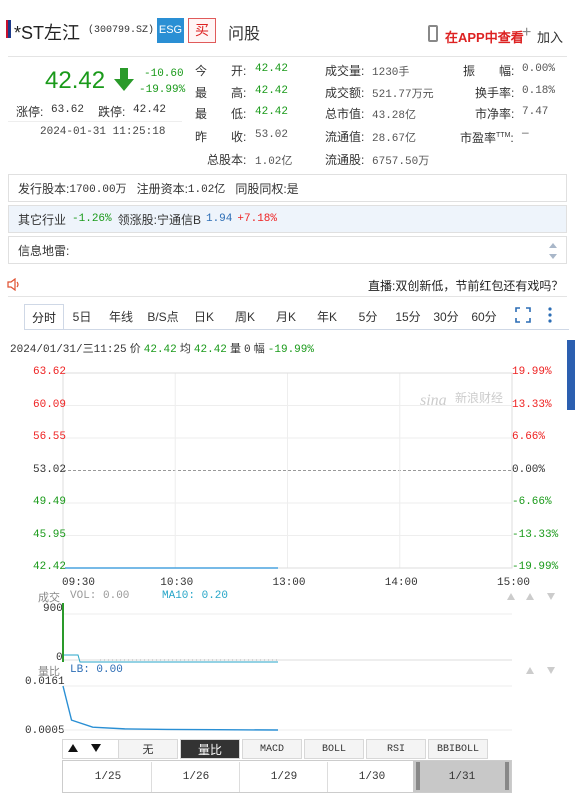 This screenshot has width=575, height=793. What do you see at coordinates (30, 112) in the screenshot?
I see `limit-up-label: 涨停:` at bounding box center [30, 112].